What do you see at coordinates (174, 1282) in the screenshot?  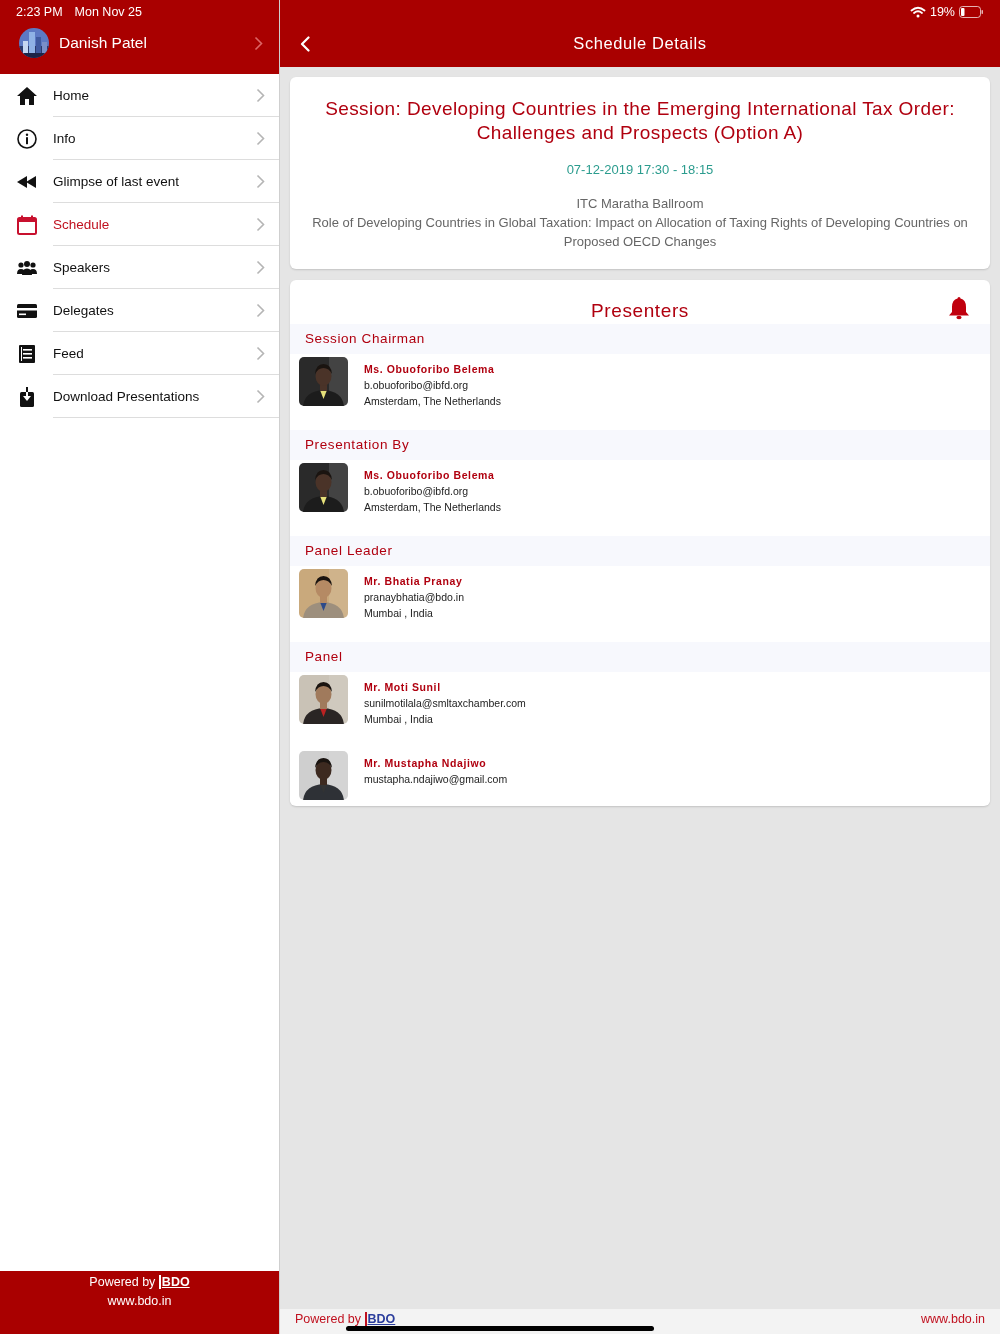 I see `brand-logo: BDO` at bounding box center [174, 1282].